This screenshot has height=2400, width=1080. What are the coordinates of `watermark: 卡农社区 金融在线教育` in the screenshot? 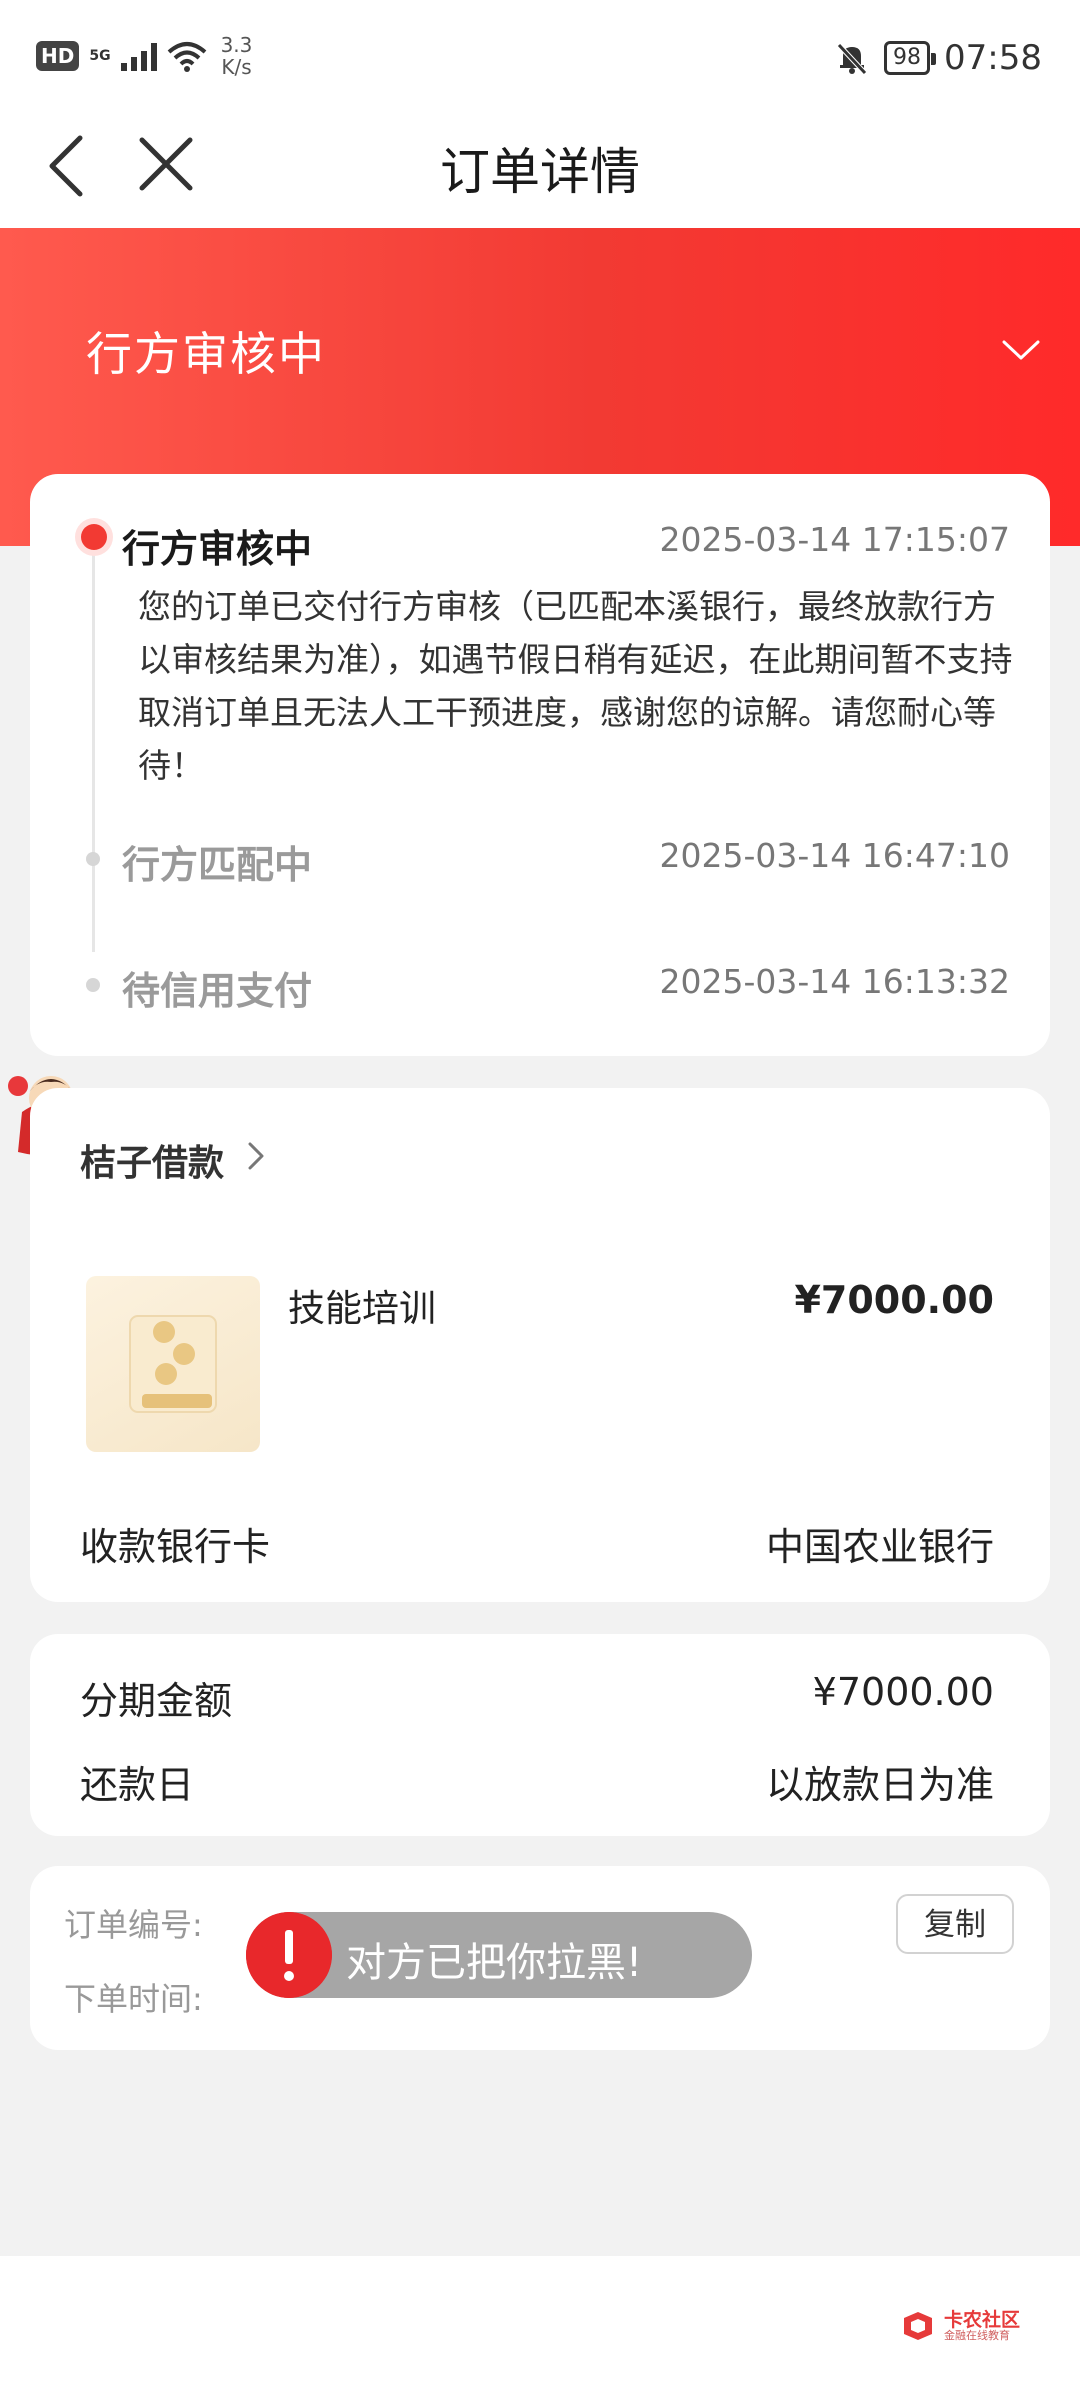 It's located at (960, 2326).